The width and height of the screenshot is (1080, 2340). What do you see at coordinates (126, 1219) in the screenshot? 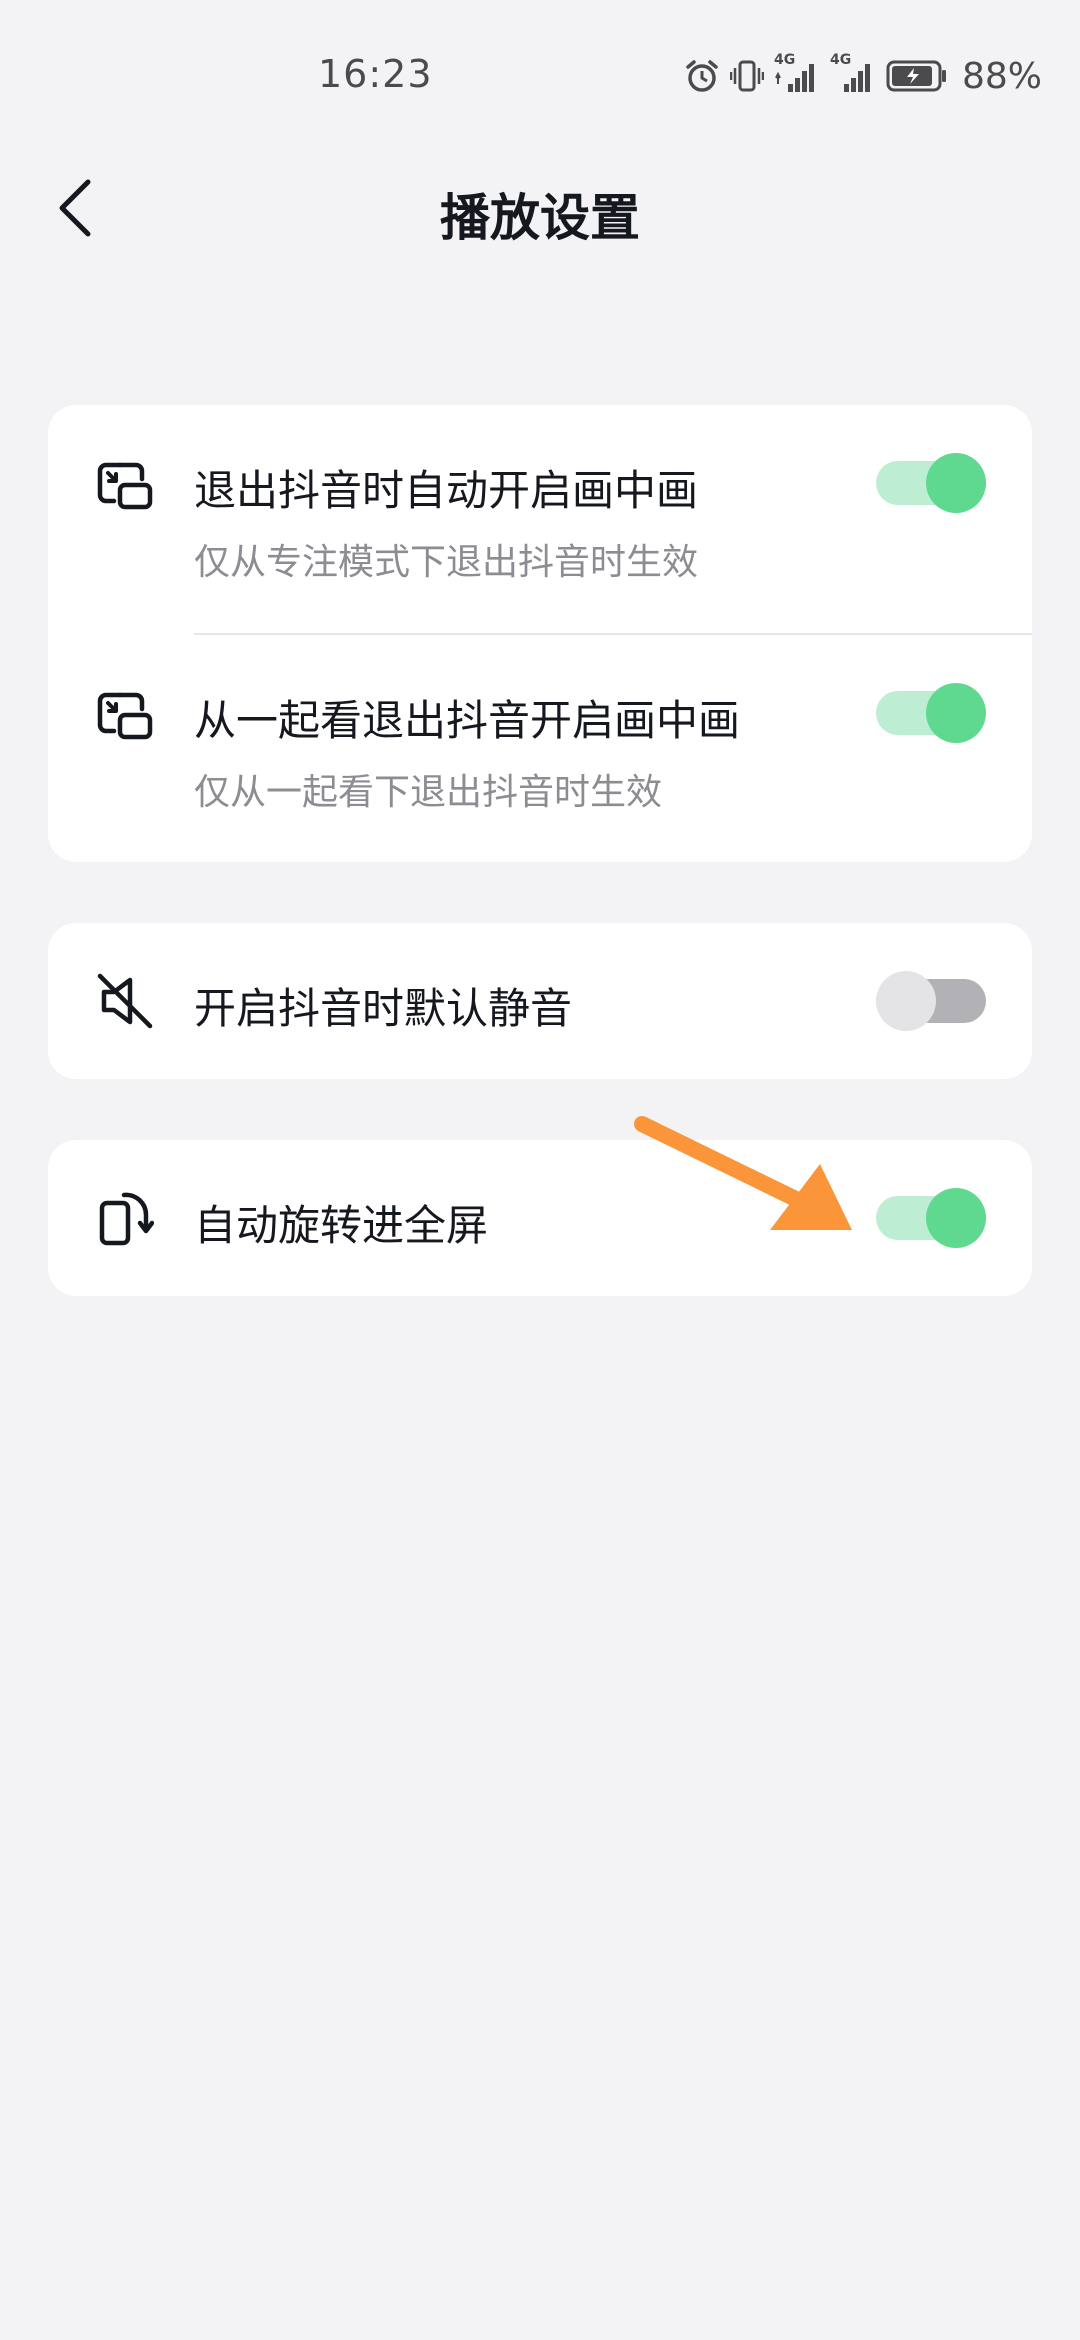
I see `auto-rotate-icon` at bounding box center [126, 1219].